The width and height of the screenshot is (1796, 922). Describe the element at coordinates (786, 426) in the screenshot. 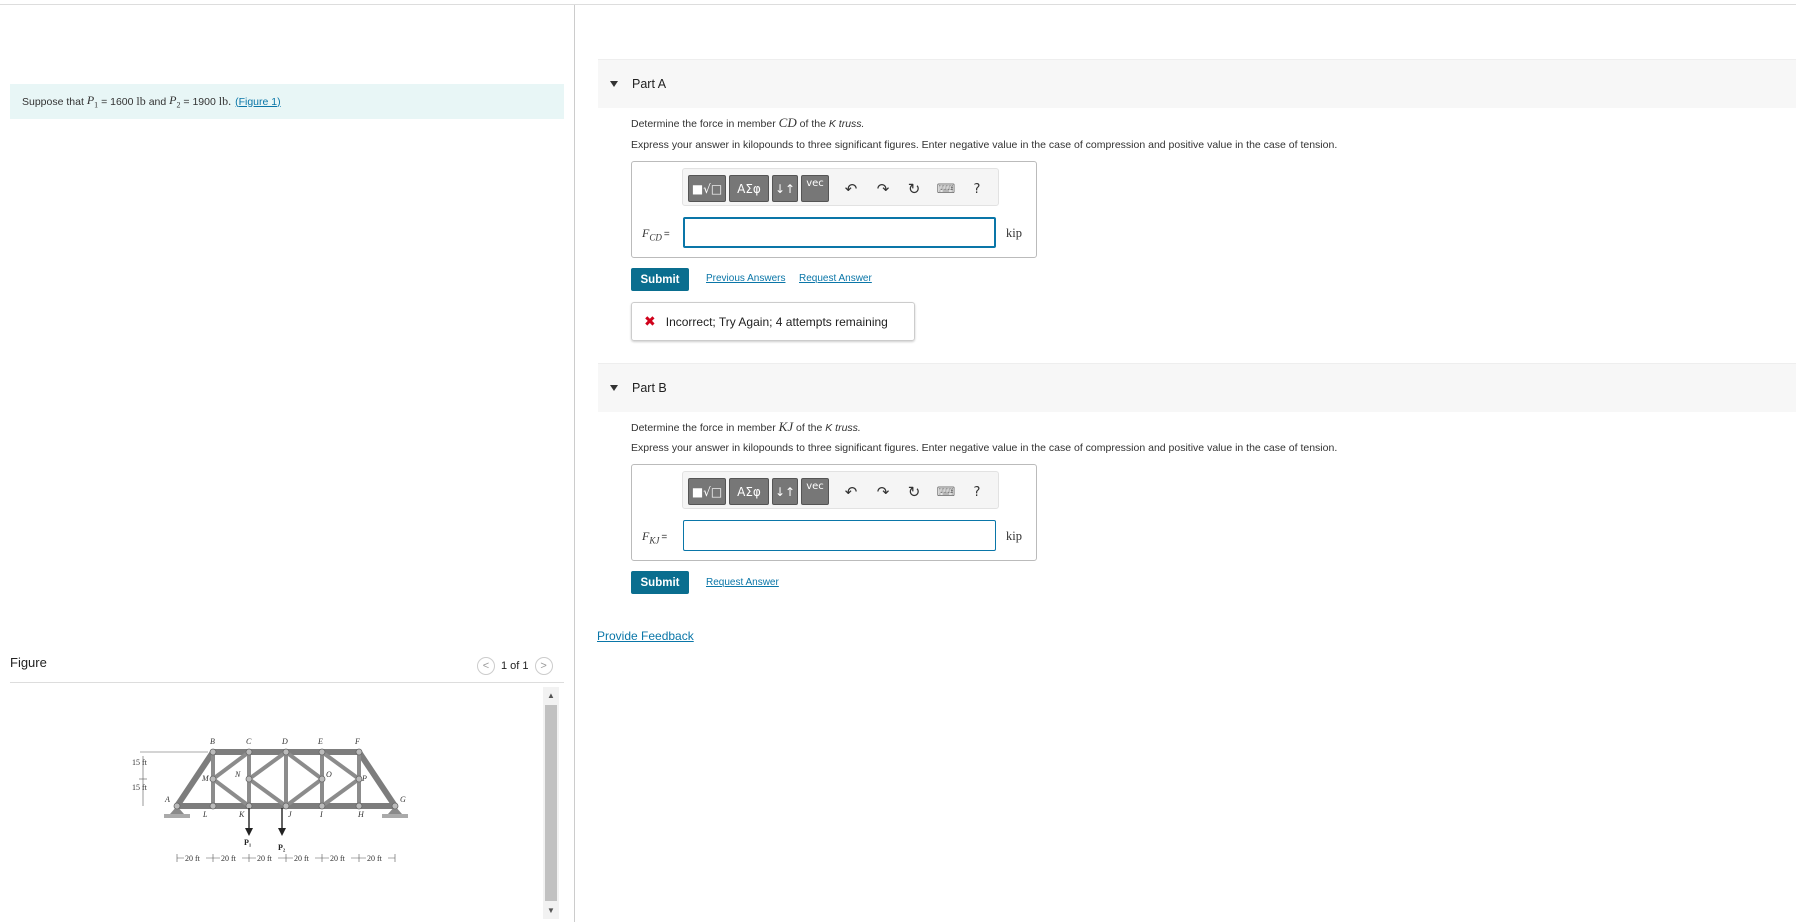

I see `part-b-member: KJ` at that location.